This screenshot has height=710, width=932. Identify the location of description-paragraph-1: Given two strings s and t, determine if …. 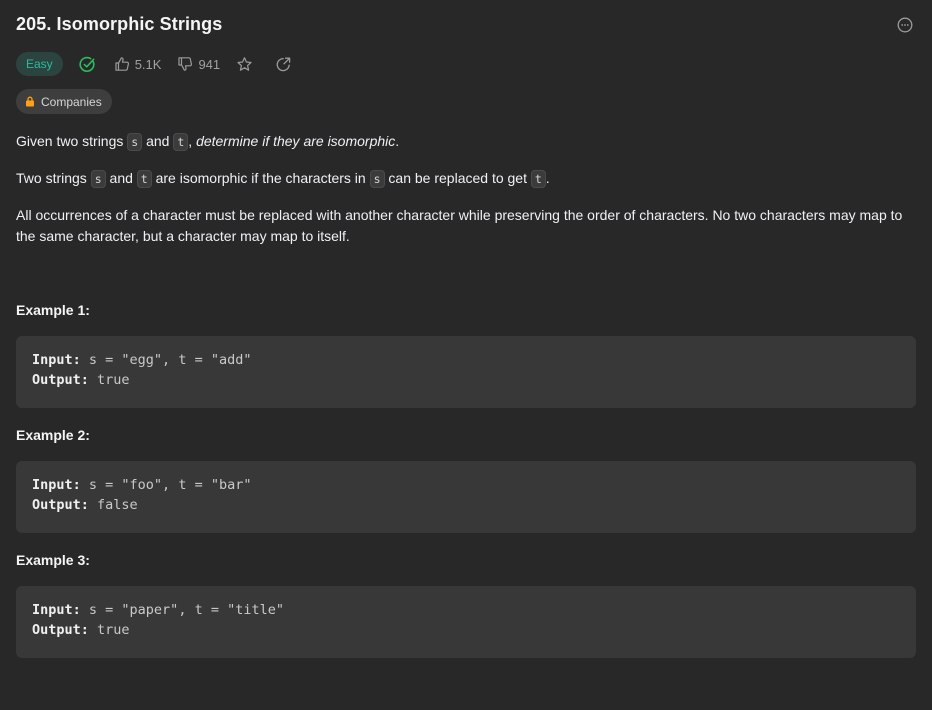
(208, 142).